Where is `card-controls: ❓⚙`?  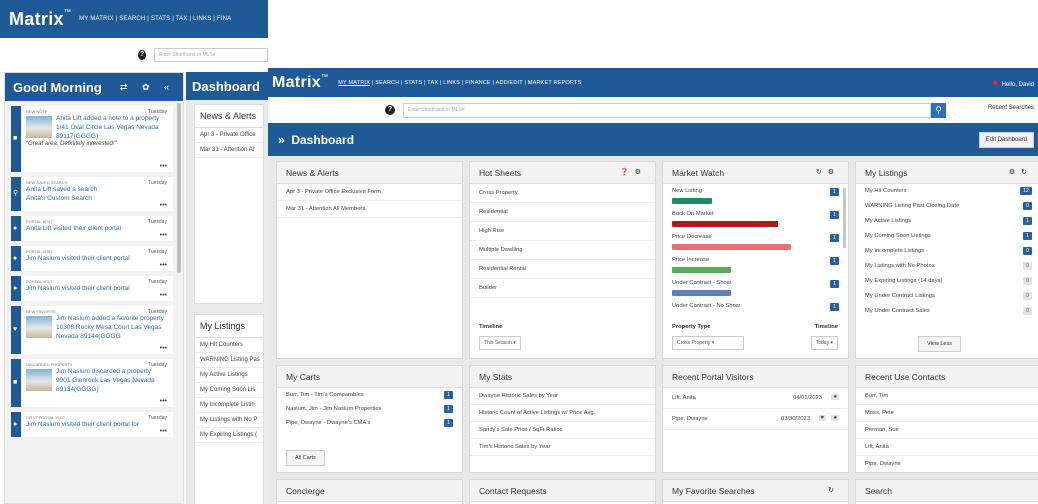 card-controls: ❓⚙ is located at coordinates (633, 172).